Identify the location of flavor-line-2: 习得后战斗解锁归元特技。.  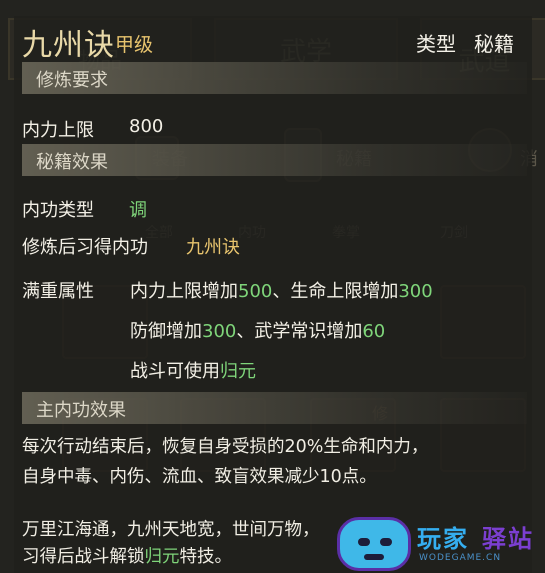
(127, 557).